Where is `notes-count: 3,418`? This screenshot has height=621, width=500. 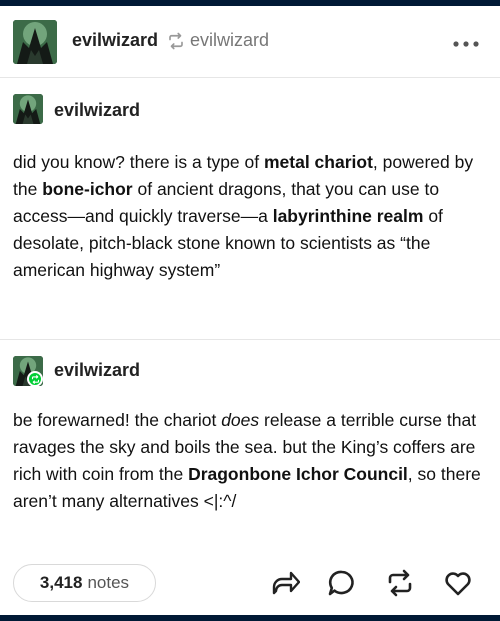 notes-count: 3,418 is located at coordinates (61, 582).